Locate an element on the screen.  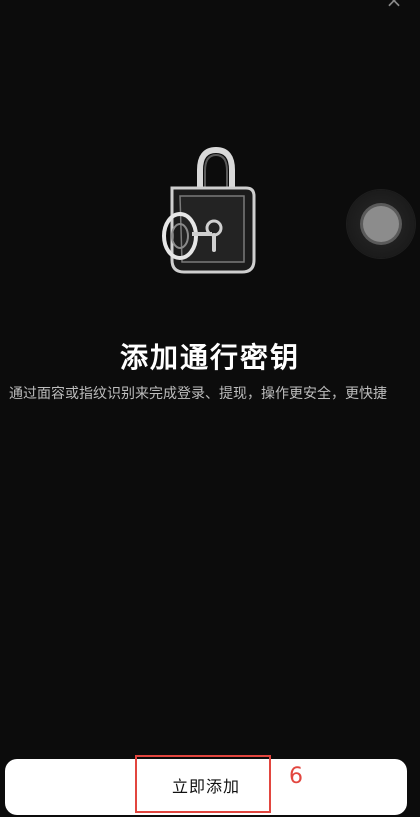
assistive-touch-icon is located at coordinates (381, 224).